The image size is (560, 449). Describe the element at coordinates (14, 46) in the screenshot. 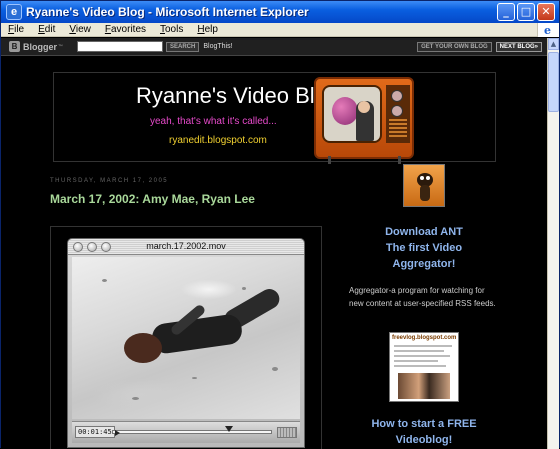

I see `blogger-b-icon: B` at that location.